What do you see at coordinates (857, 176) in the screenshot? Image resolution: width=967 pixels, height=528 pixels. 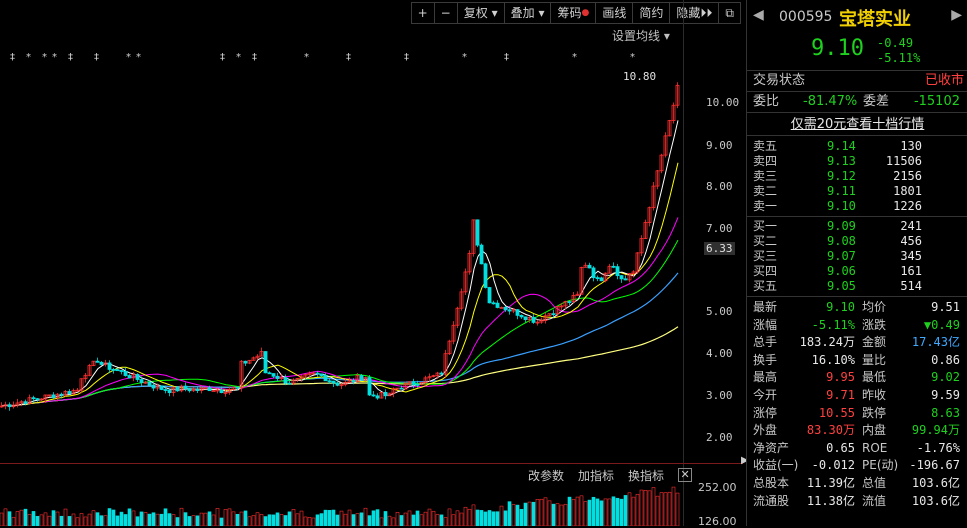 I see `ask-row: 卖三 9.12 2156` at bounding box center [857, 176].